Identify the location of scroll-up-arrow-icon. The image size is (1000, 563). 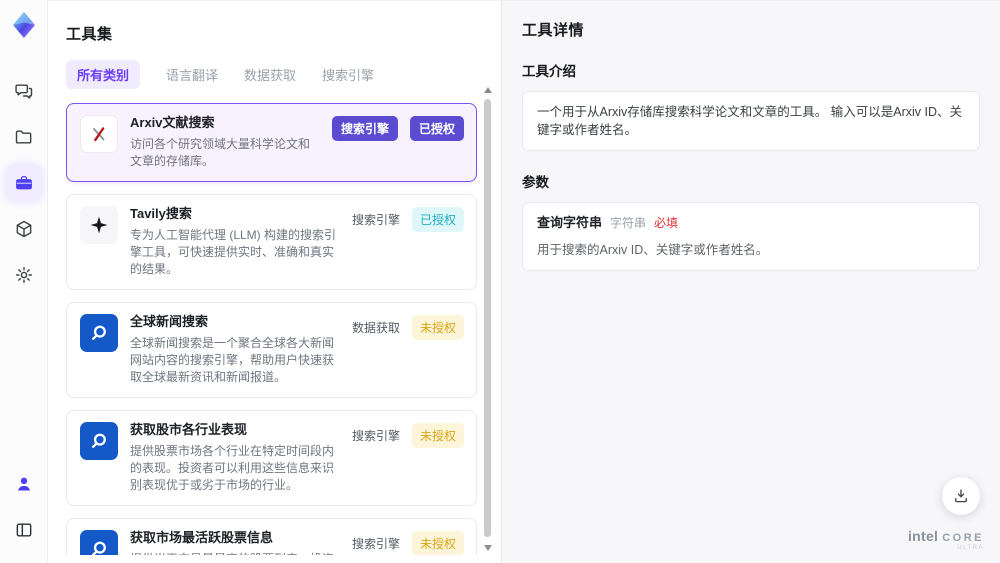
(488, 90).